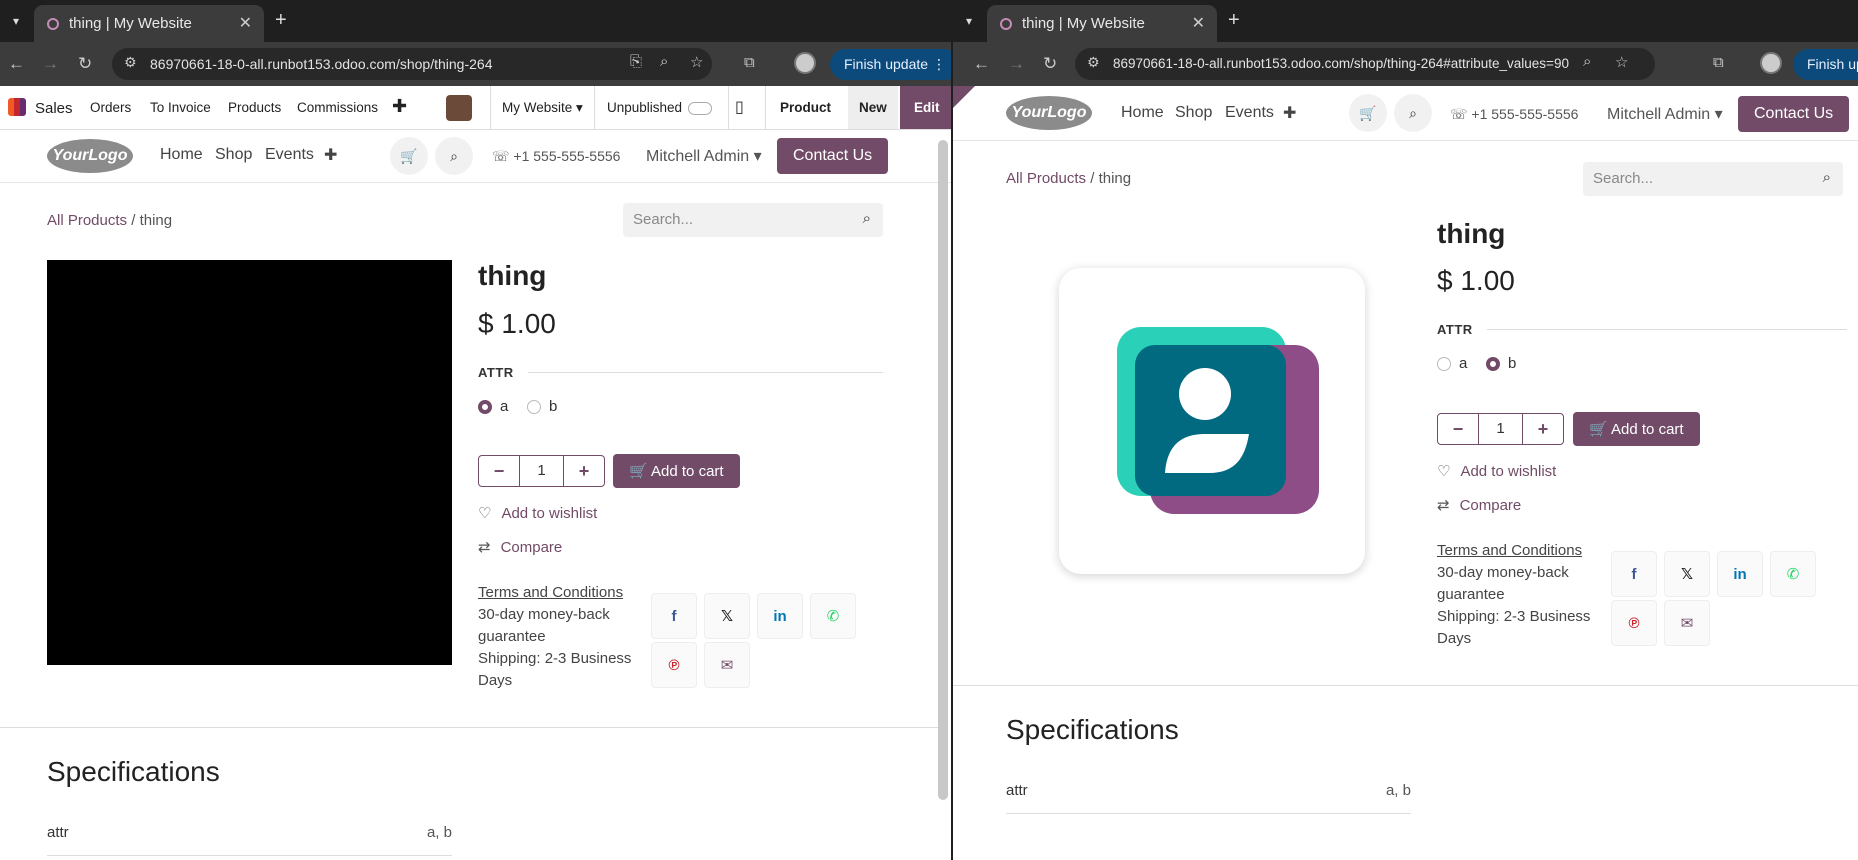 The image size is (1858, 860). Describe the element at coordinates (180, 107) in the screenshot. I see `menu-to-invoice: To Invoice` at that location.